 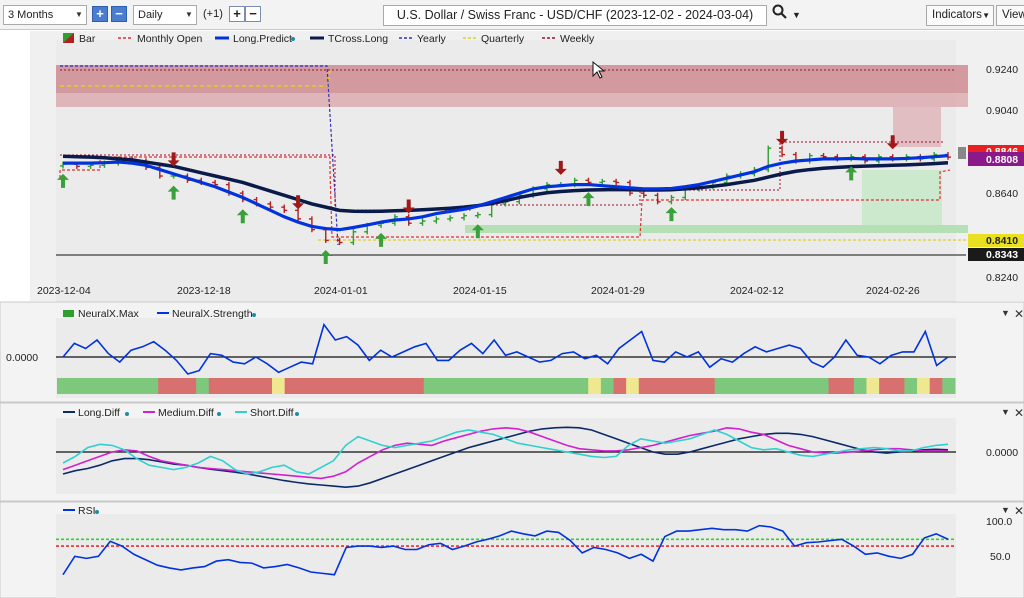 What do you see at coordinates (577, 39) in the screenshot?
I see `legend-weekly: Weekly` at bounding box center [577, 39].